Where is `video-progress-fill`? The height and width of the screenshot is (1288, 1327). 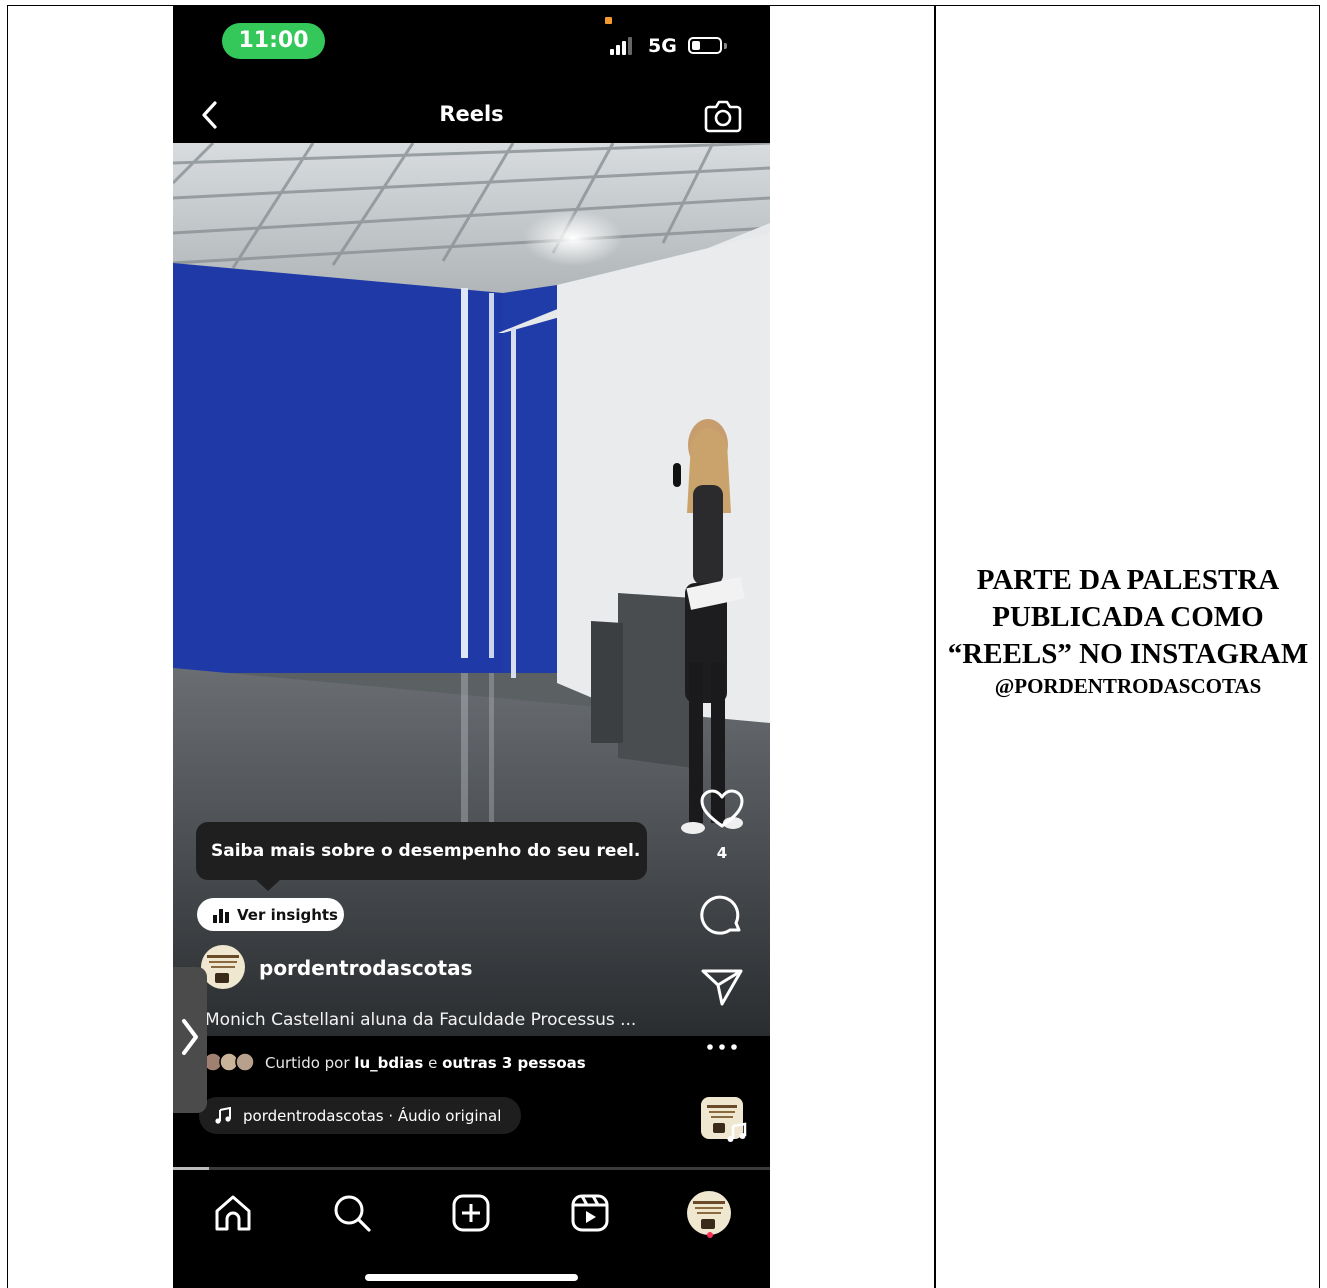
video-progress-fill is located at coordinates (191, 1168).